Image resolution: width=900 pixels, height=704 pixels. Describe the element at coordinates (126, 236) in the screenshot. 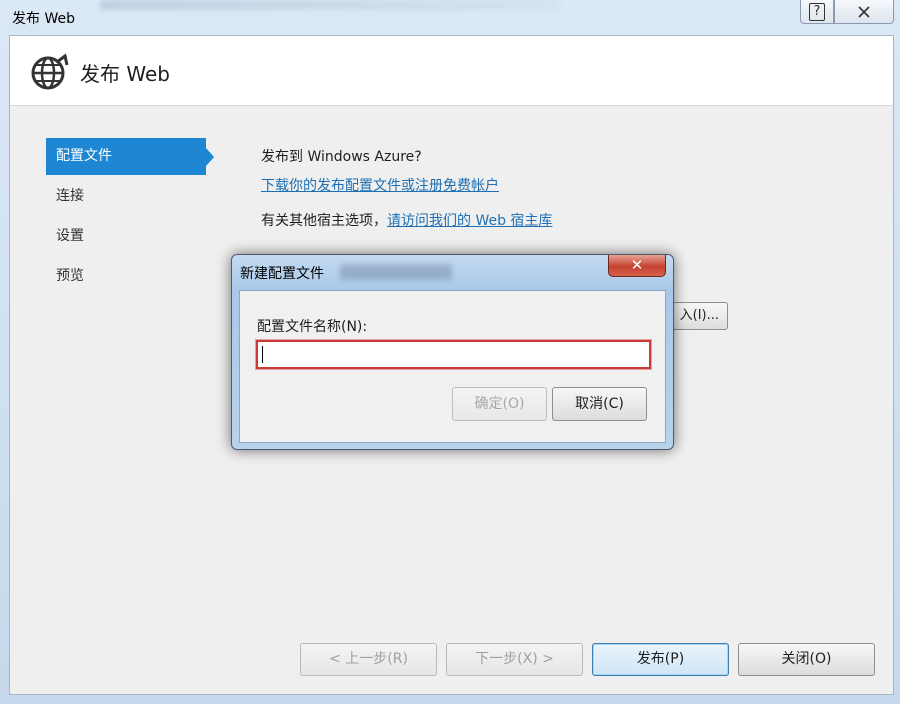

I see `sidebar-item-settings: 设置` at that location.